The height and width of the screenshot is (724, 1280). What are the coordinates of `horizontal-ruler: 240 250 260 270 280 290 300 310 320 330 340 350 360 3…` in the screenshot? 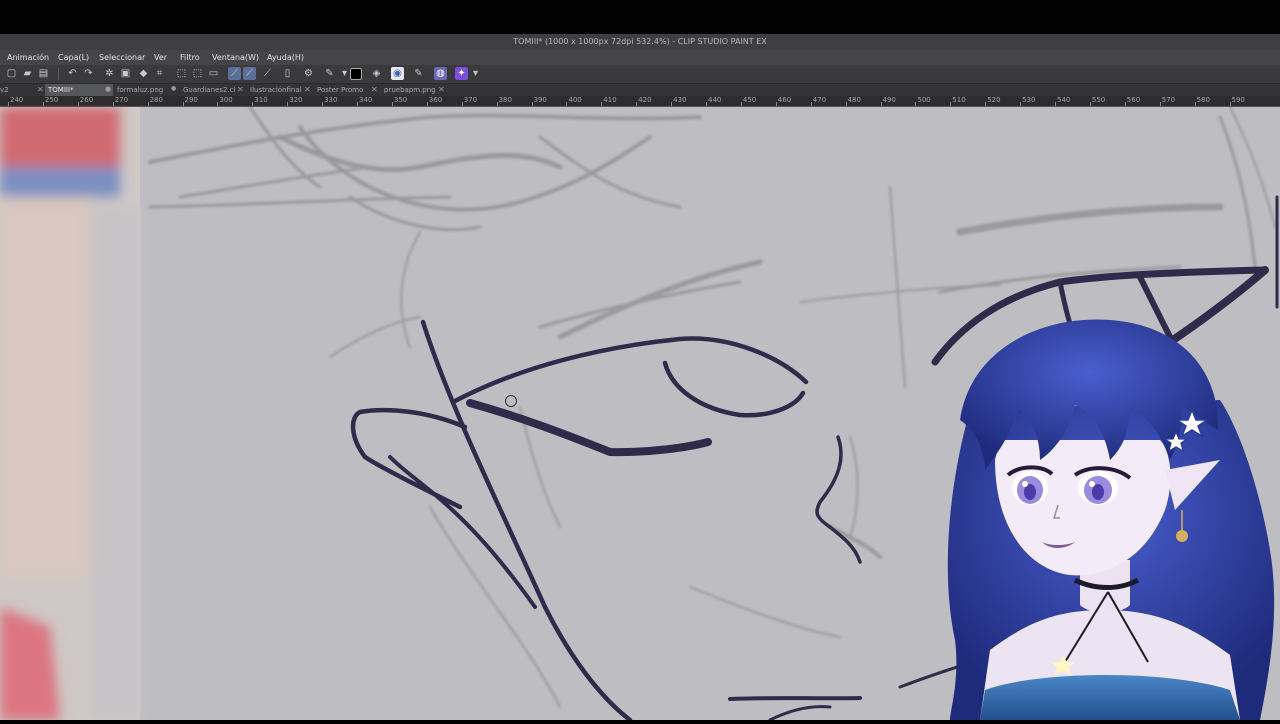 It's located at (640, 101).